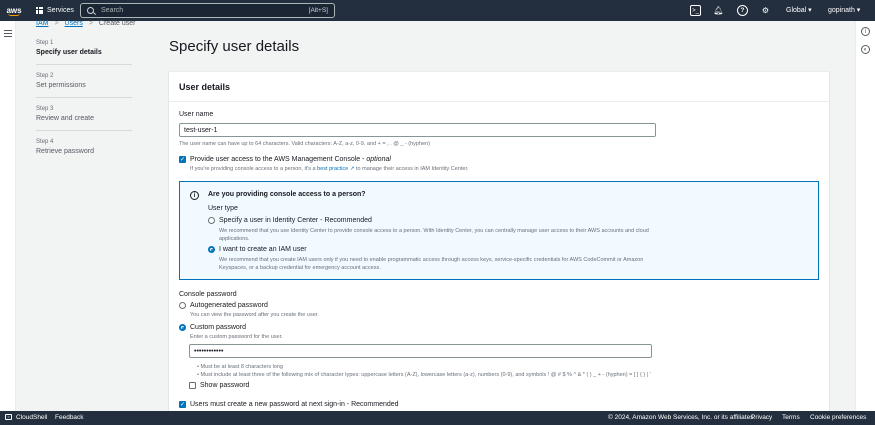 This screenshot has width=875, height=425. I want to click on show-password-checkbox, so click(192, 385).